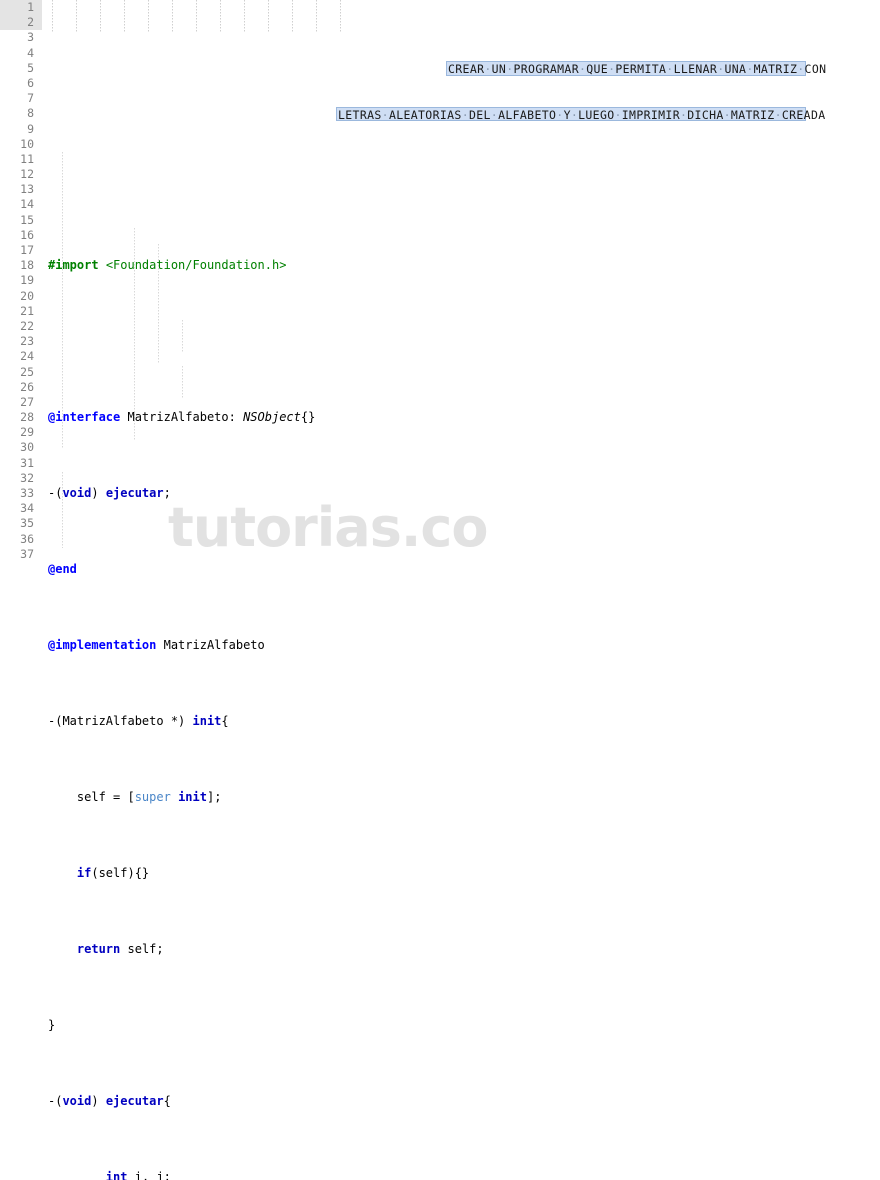  I want to click on line-number: 5, so click(30, 67).